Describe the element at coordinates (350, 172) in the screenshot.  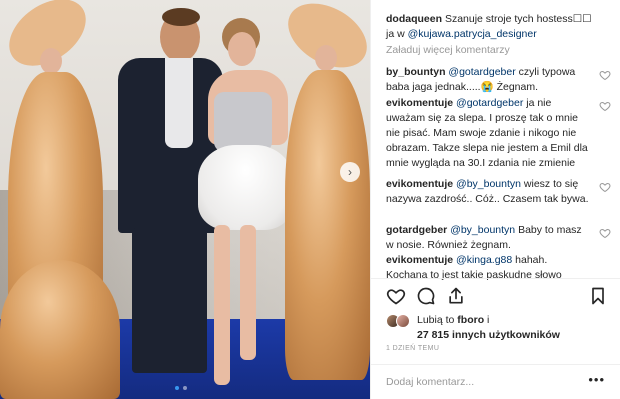
I see `carousel-next-button: ›` at that location.